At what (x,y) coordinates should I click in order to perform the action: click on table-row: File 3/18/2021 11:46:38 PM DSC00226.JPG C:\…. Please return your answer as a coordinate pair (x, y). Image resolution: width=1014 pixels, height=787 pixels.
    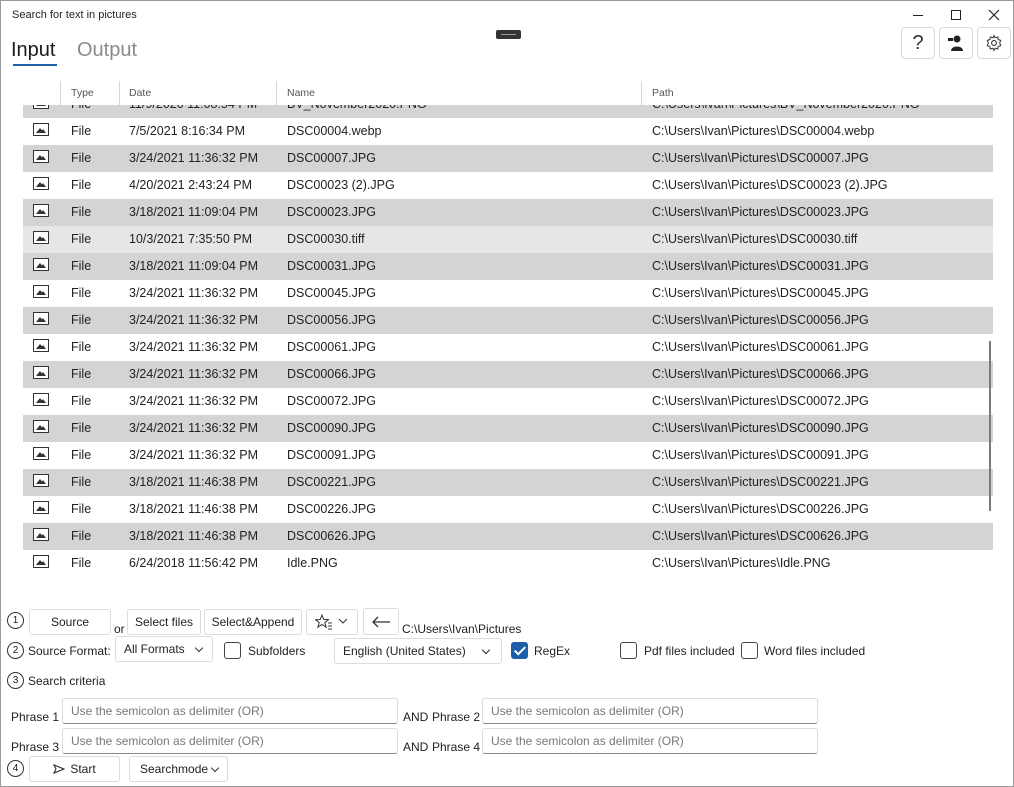
    Looking at the image, I should click on (508, 509).